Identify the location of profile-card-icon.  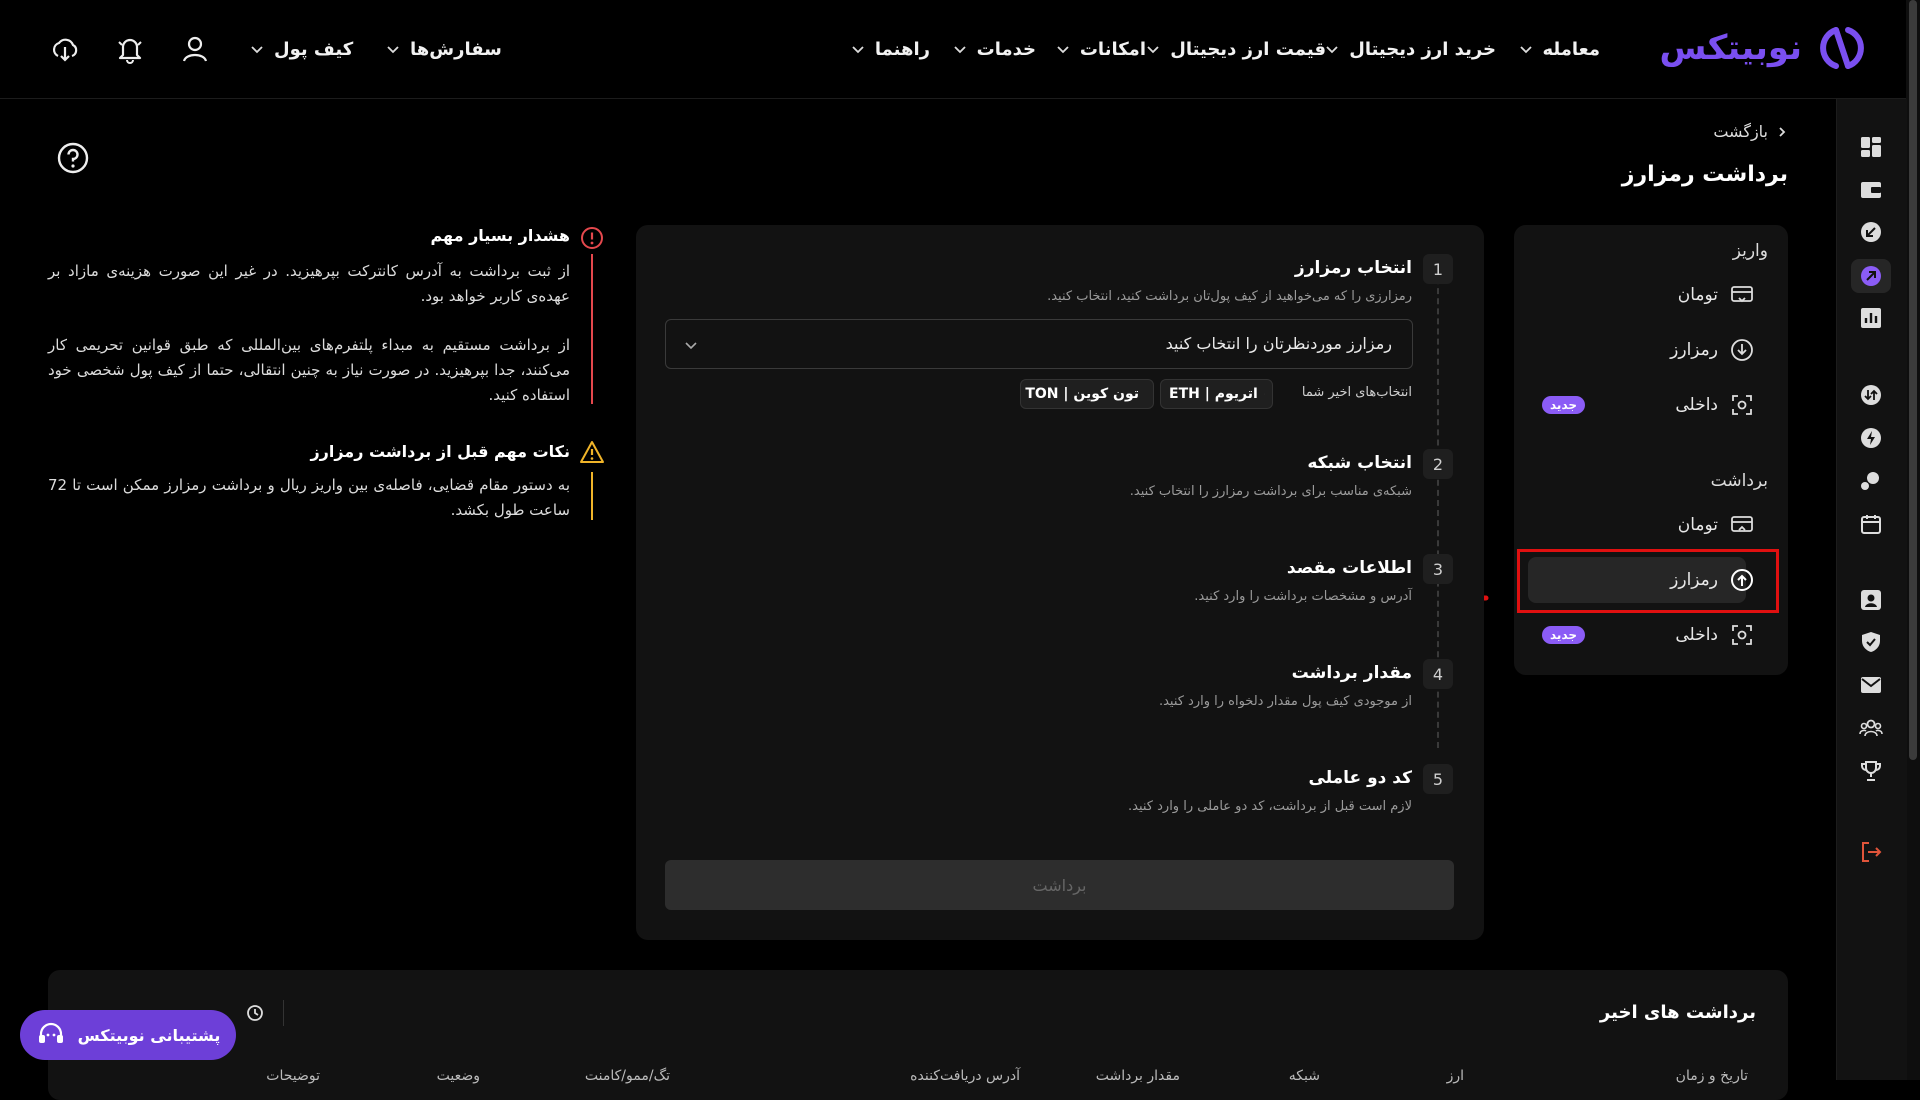
(1871, 600).